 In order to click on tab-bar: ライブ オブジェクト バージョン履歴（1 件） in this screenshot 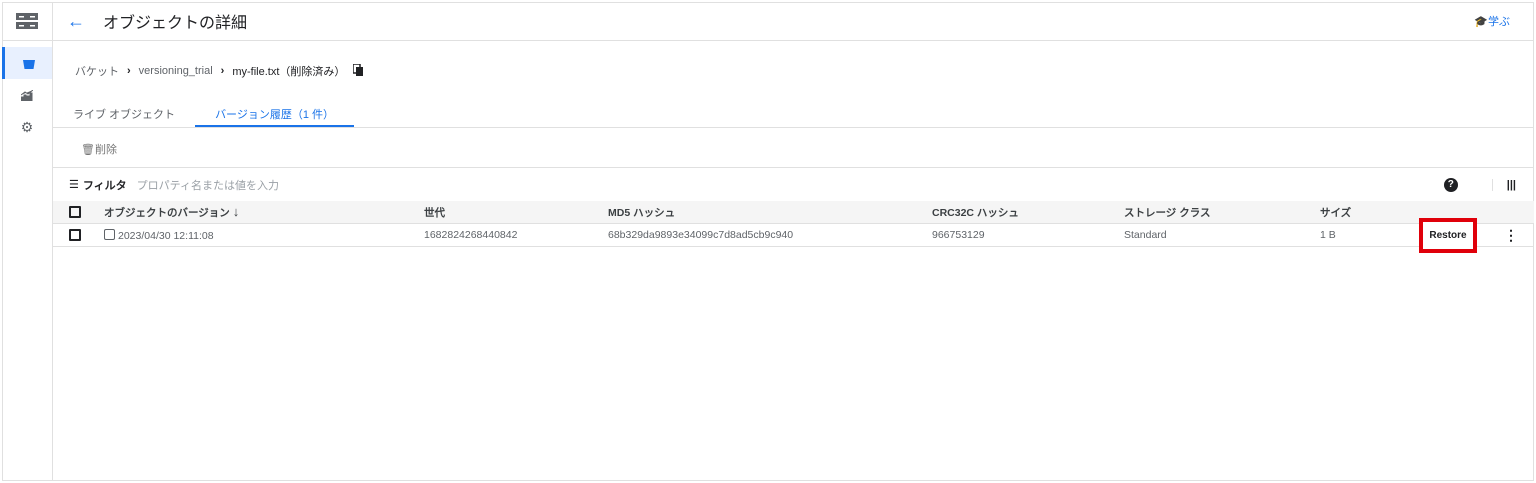, I will do `click(793, 114)`.